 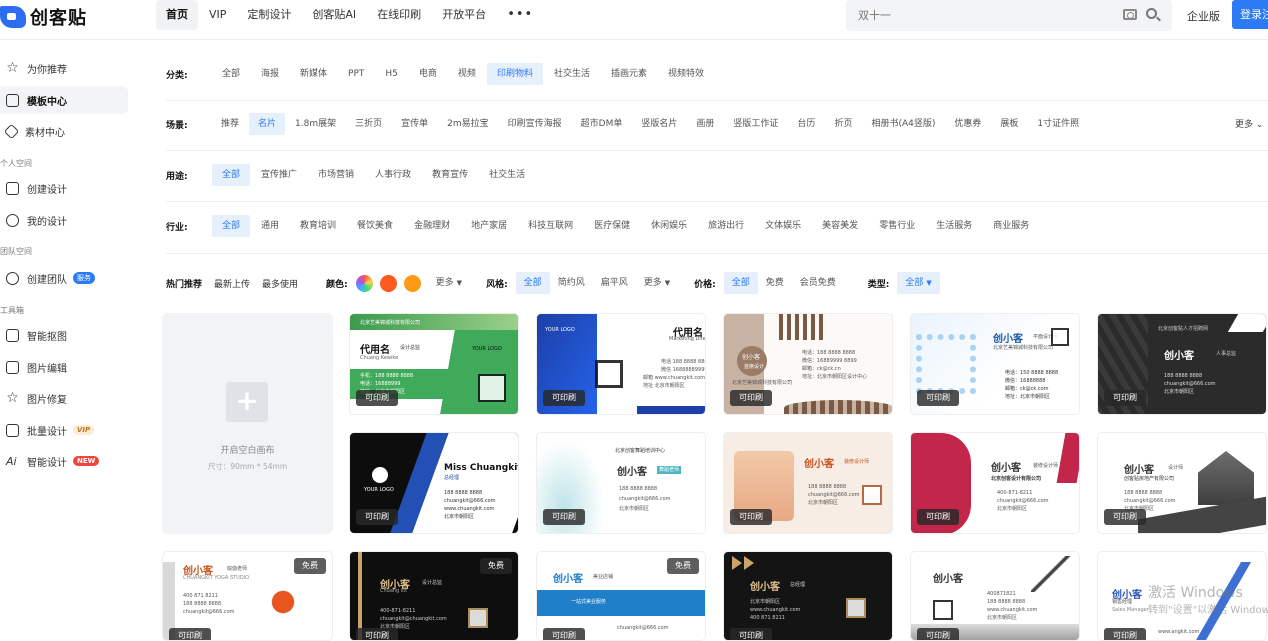 What do you see at coordinates (1130, 14) in the screenshot?
I see `camera-icon` at bounding box center [1130, 14].